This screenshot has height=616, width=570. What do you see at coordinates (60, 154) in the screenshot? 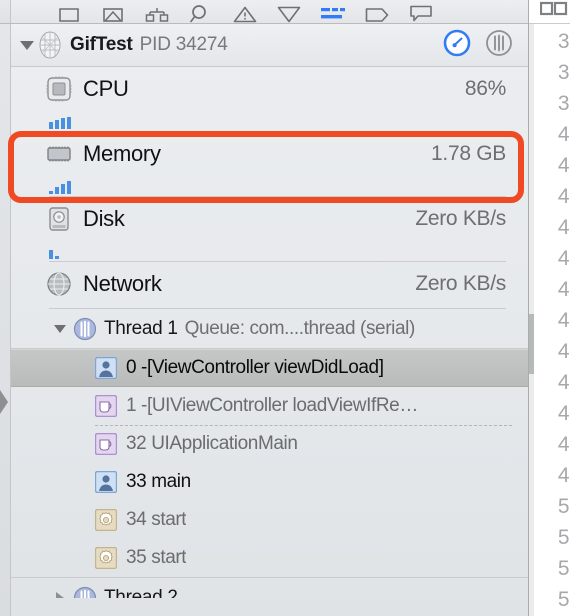
I see `memory-chip-icon` at bounding box center [60, 154].